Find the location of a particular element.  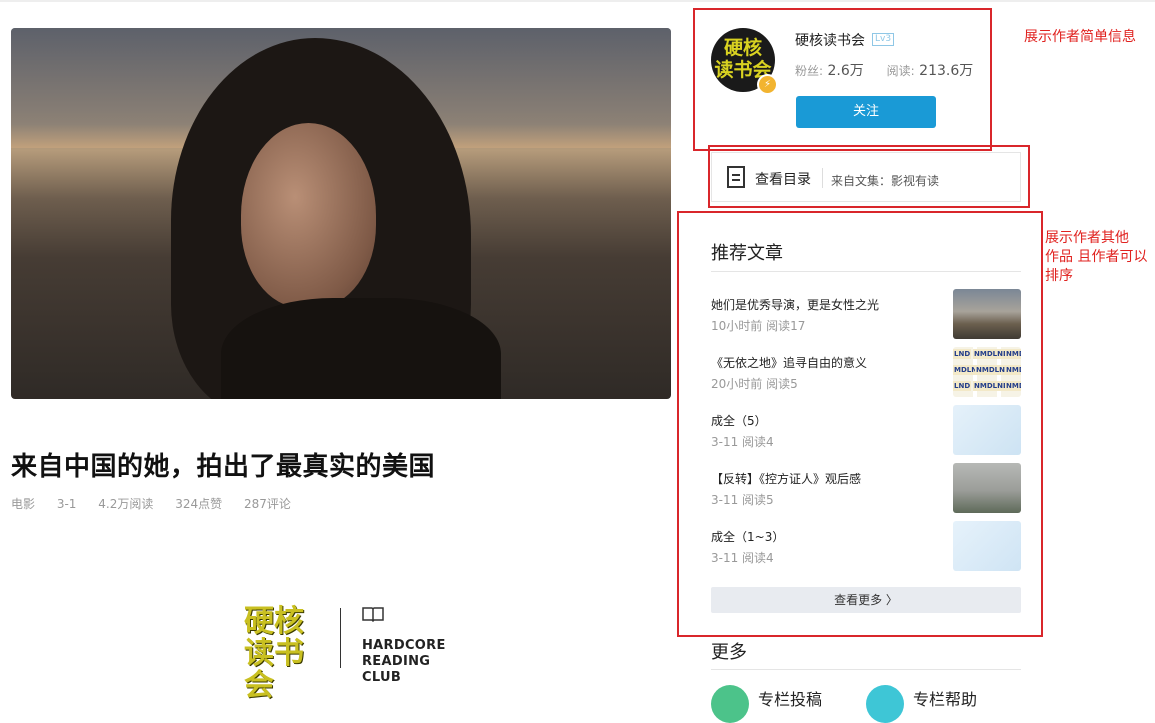

view-more-button: 查看更多 〉 is located at coordinates (866, 600).